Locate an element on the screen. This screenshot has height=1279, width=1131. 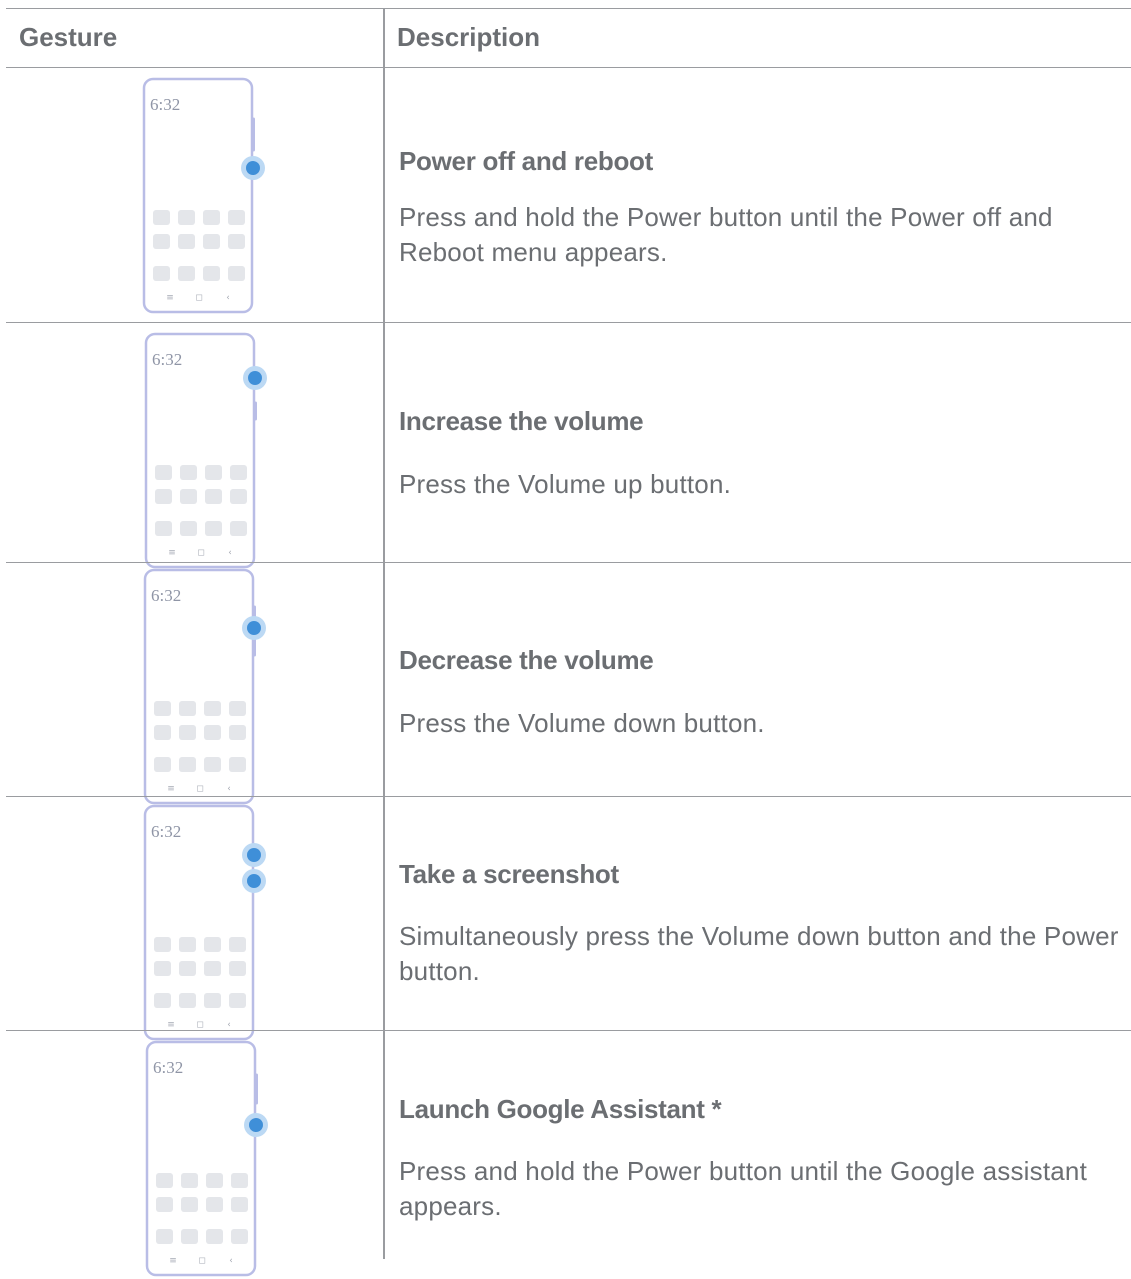
column-header-gesture: Gesture is located at coordinates (68, 37).